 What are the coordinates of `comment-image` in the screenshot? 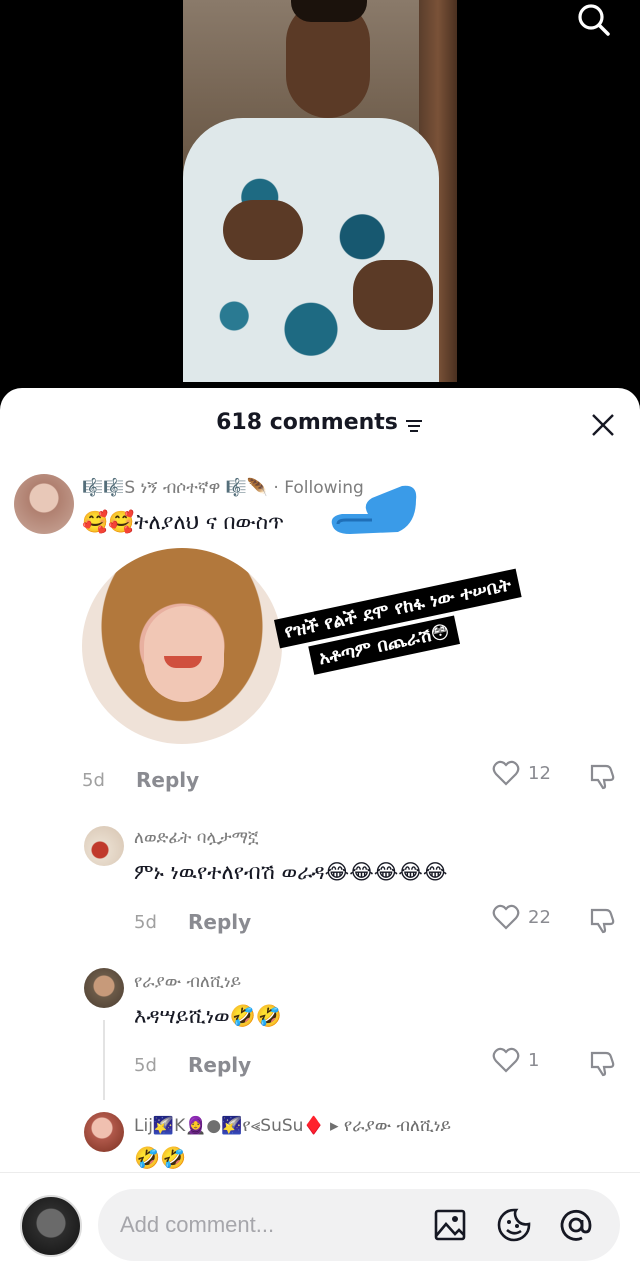 It's located at (182, 646).